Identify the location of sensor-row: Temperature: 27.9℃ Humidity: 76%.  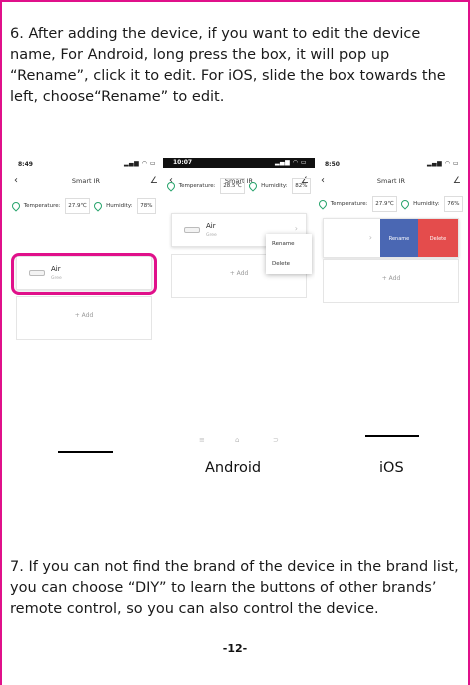
(390, 204).